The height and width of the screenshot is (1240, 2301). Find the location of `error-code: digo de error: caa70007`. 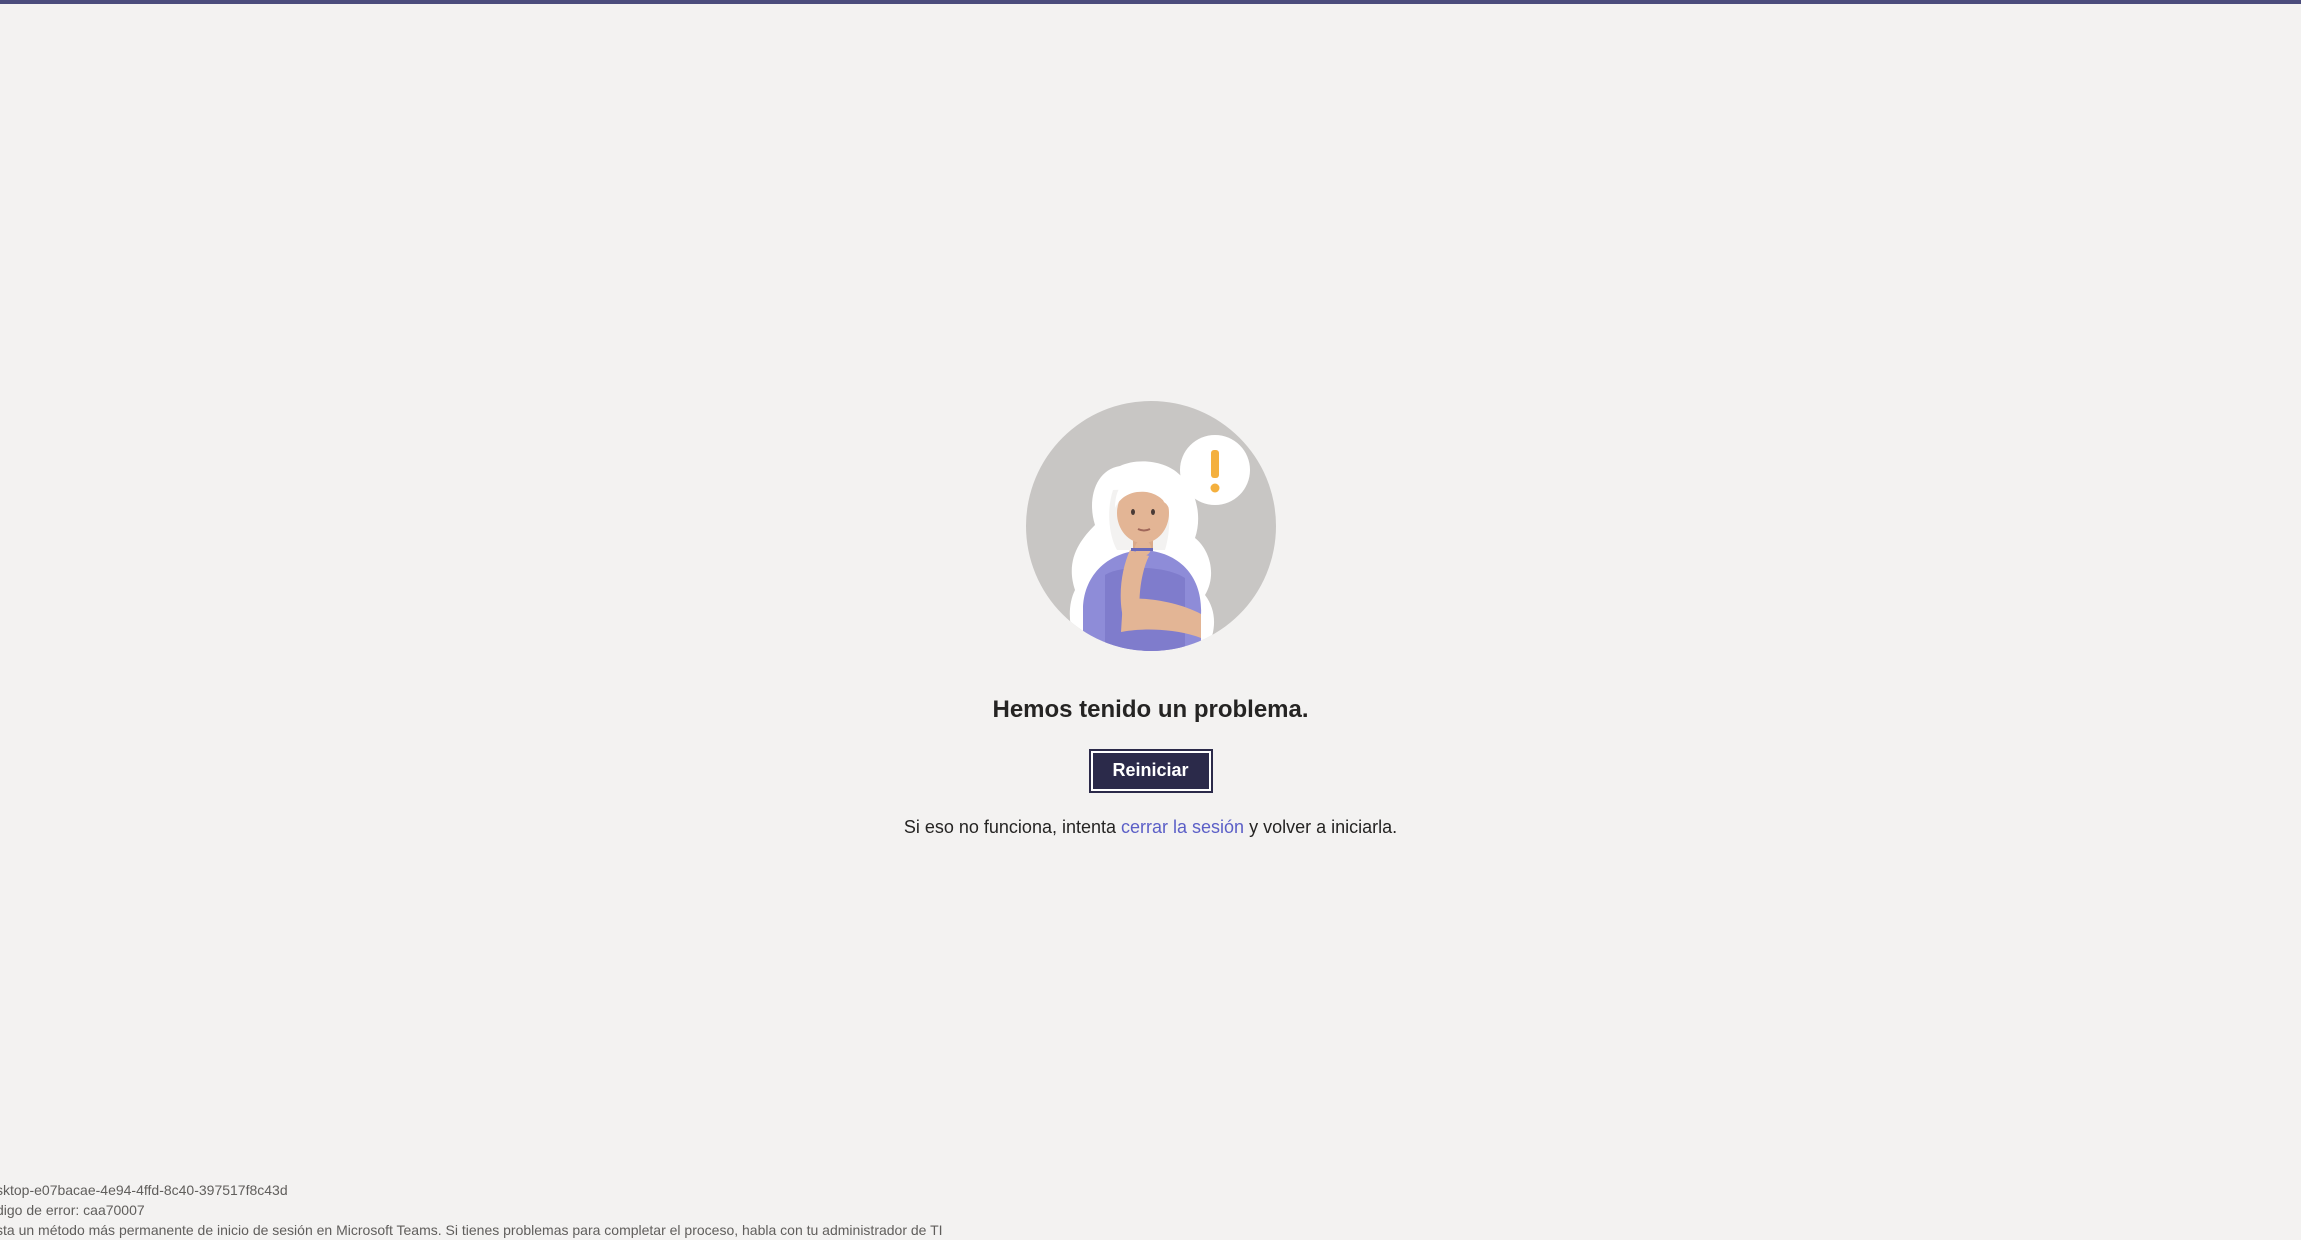

error-code: digo de error: caa70007 is located at coordinates (72, 1210).